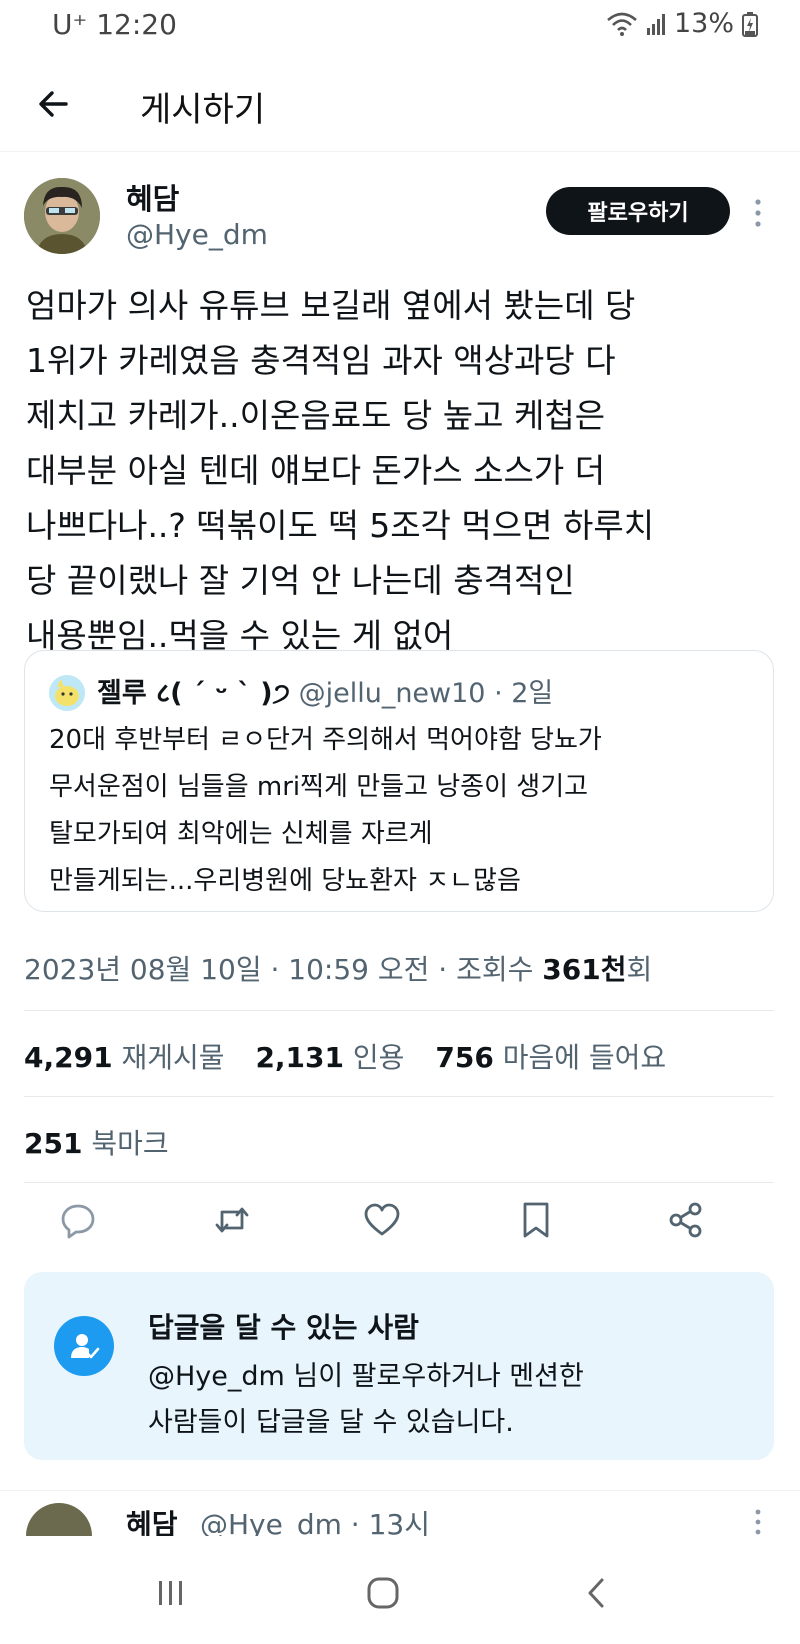 The image size is (800, 1644). Describe the element at coordinates (639, 969) in the screenshot. I see `view-suffix: 회` at that location.